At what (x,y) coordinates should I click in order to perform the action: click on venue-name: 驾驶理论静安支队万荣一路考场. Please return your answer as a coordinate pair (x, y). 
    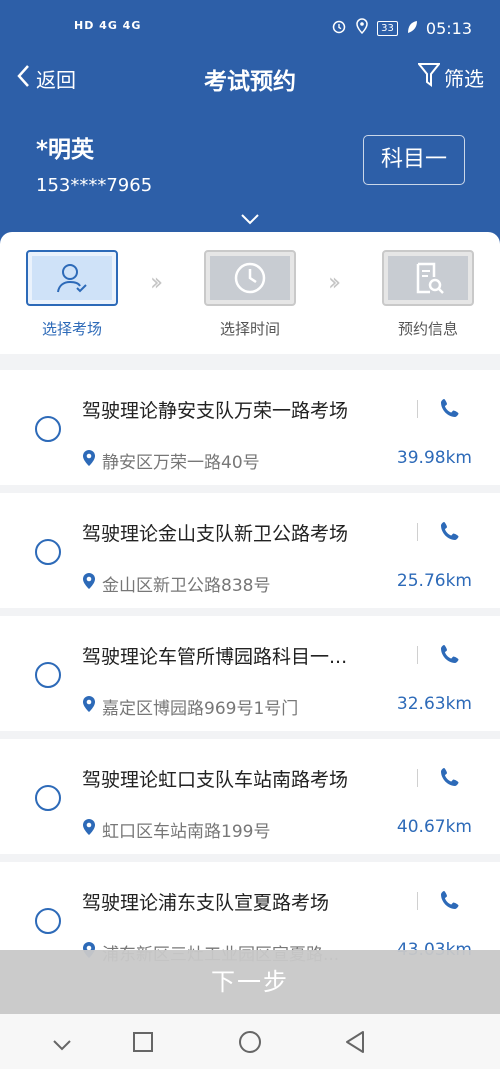
    Looking at the image, I should click on (215, 411).